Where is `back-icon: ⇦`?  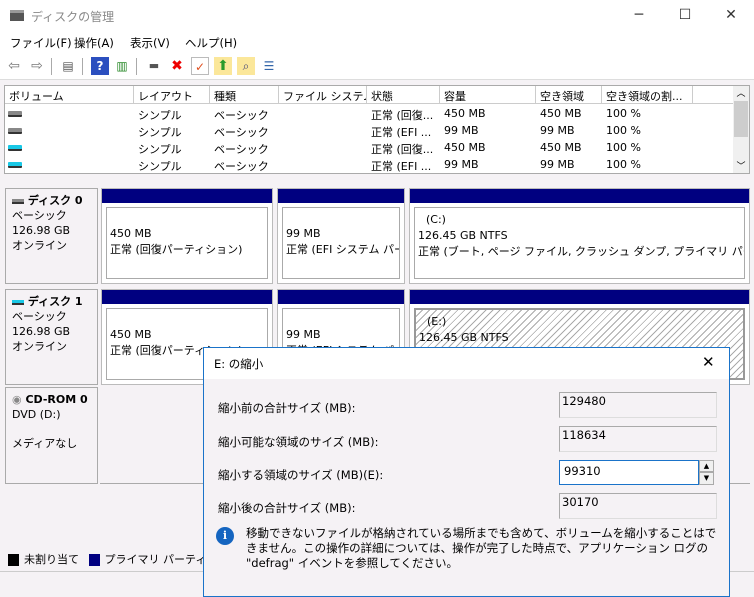 back-icon: ⇦ is located at coordinates (14, 66).